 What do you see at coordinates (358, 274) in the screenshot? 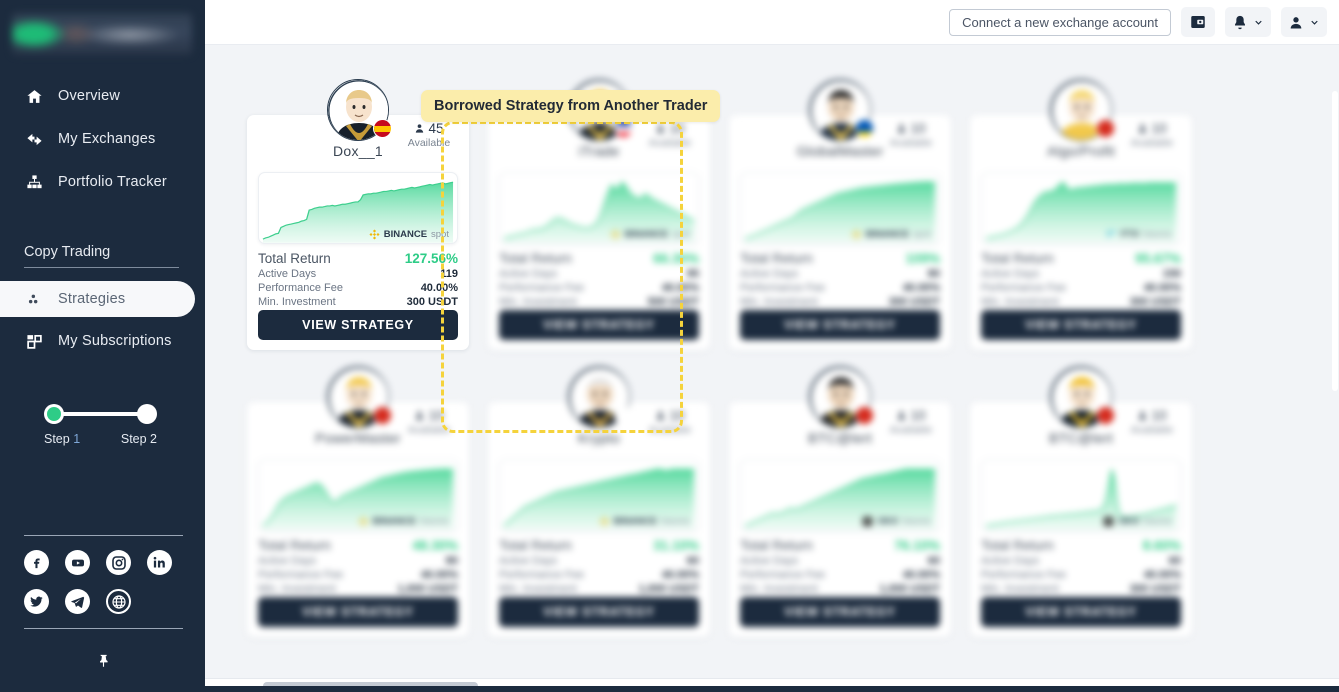
I see `stat-active-days: Active Days 119` at bounding box center [358, 274].